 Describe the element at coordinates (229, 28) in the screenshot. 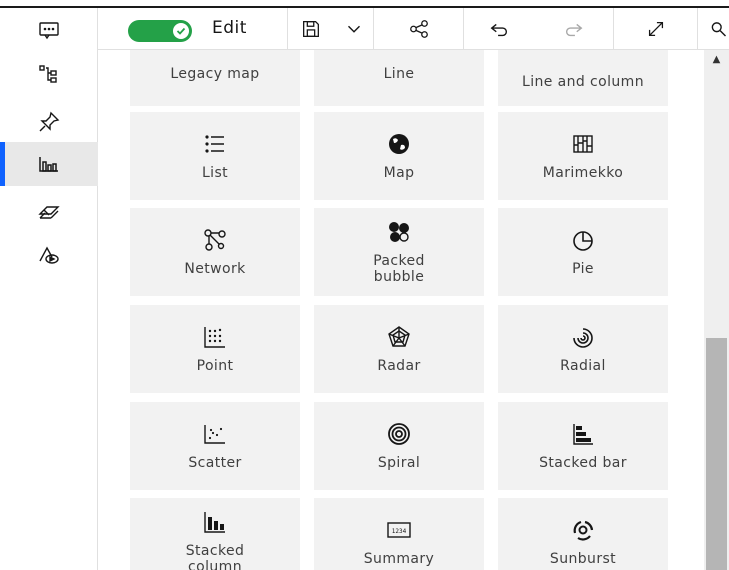

I see `edit-label: Edit` at that location.